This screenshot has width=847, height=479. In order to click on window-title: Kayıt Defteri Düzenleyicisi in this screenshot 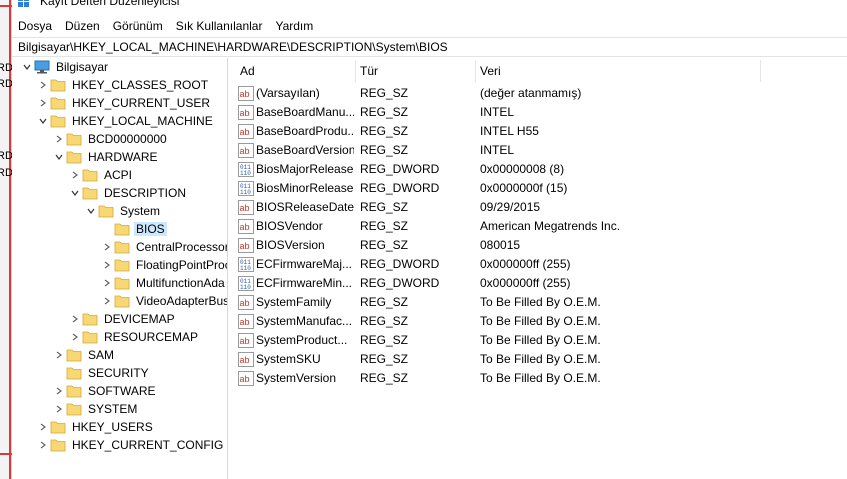, I will do `click(110, 4)`.